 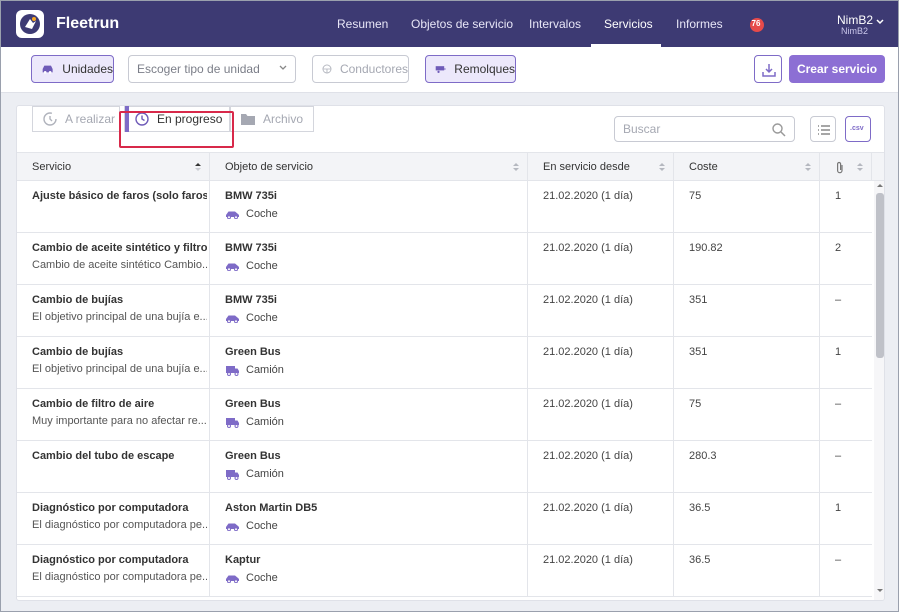 What do you see at coordinates (72, 69) in the screenshot?
I see `unidades-button: Unidades` at bounding box center [72, 69].